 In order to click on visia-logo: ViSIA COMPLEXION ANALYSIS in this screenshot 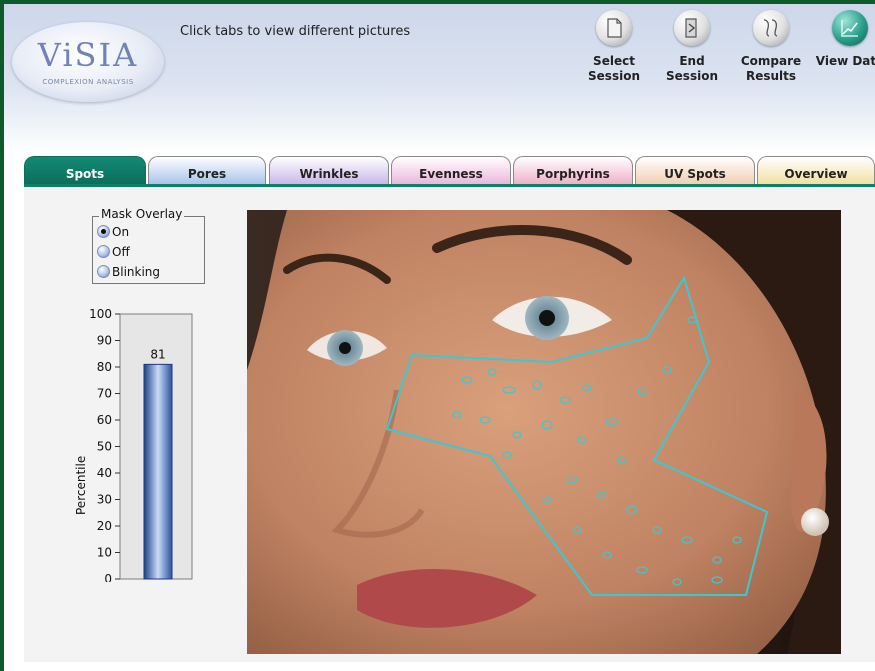, I will do `click(88, 62)`.